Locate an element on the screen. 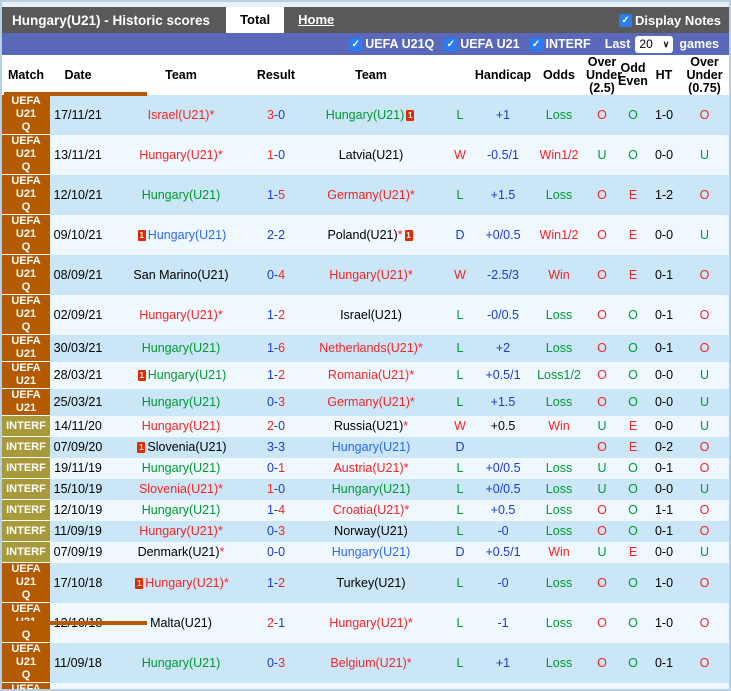  over-under-25-cell-value: O is located at coordinates (602, 234).